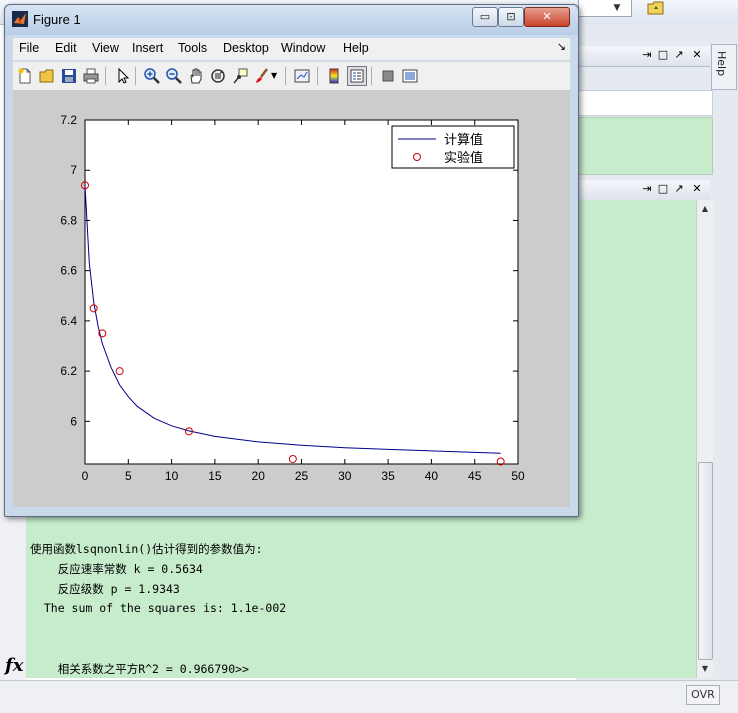  Describe the element at coordinates (215, 476) in the screenshot. I see `x-tick-label: 15` at that location.